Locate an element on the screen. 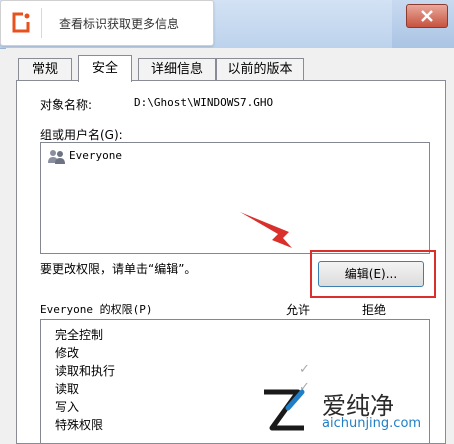 The width and height of the screenshot is (454, 444). permission-name: 读取和执行 is located at coordinates (85, 371).